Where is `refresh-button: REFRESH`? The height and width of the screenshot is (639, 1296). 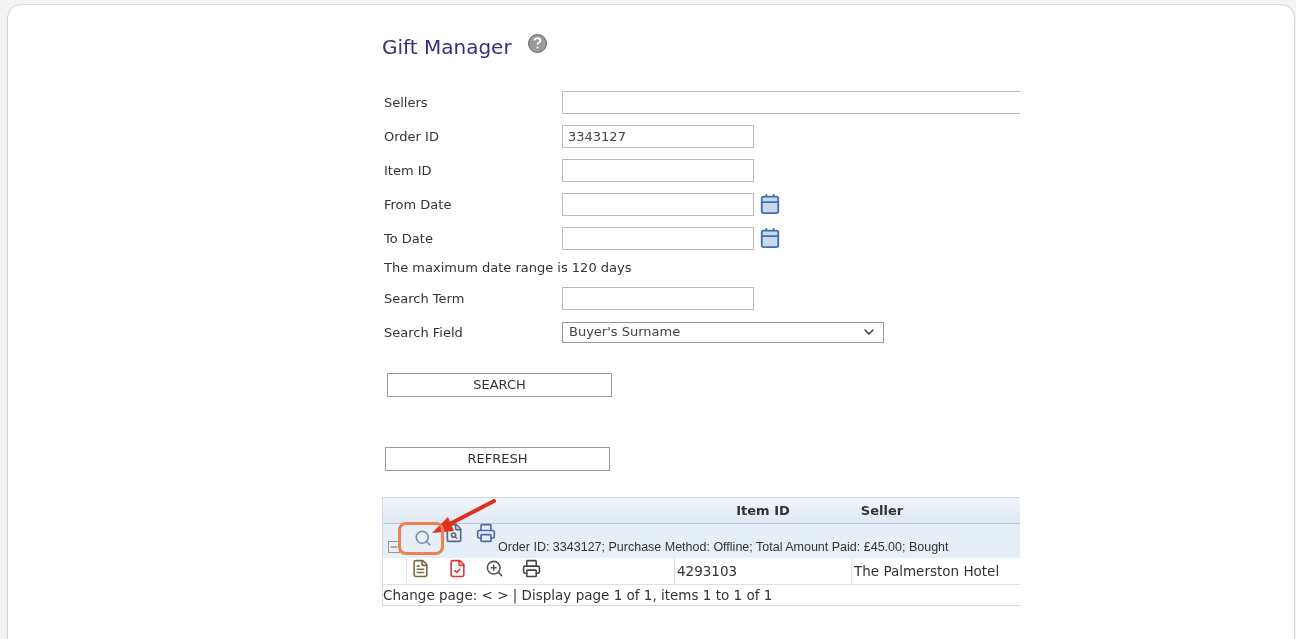 refresh-button: REFRESH is located at coordinates (497, 459).